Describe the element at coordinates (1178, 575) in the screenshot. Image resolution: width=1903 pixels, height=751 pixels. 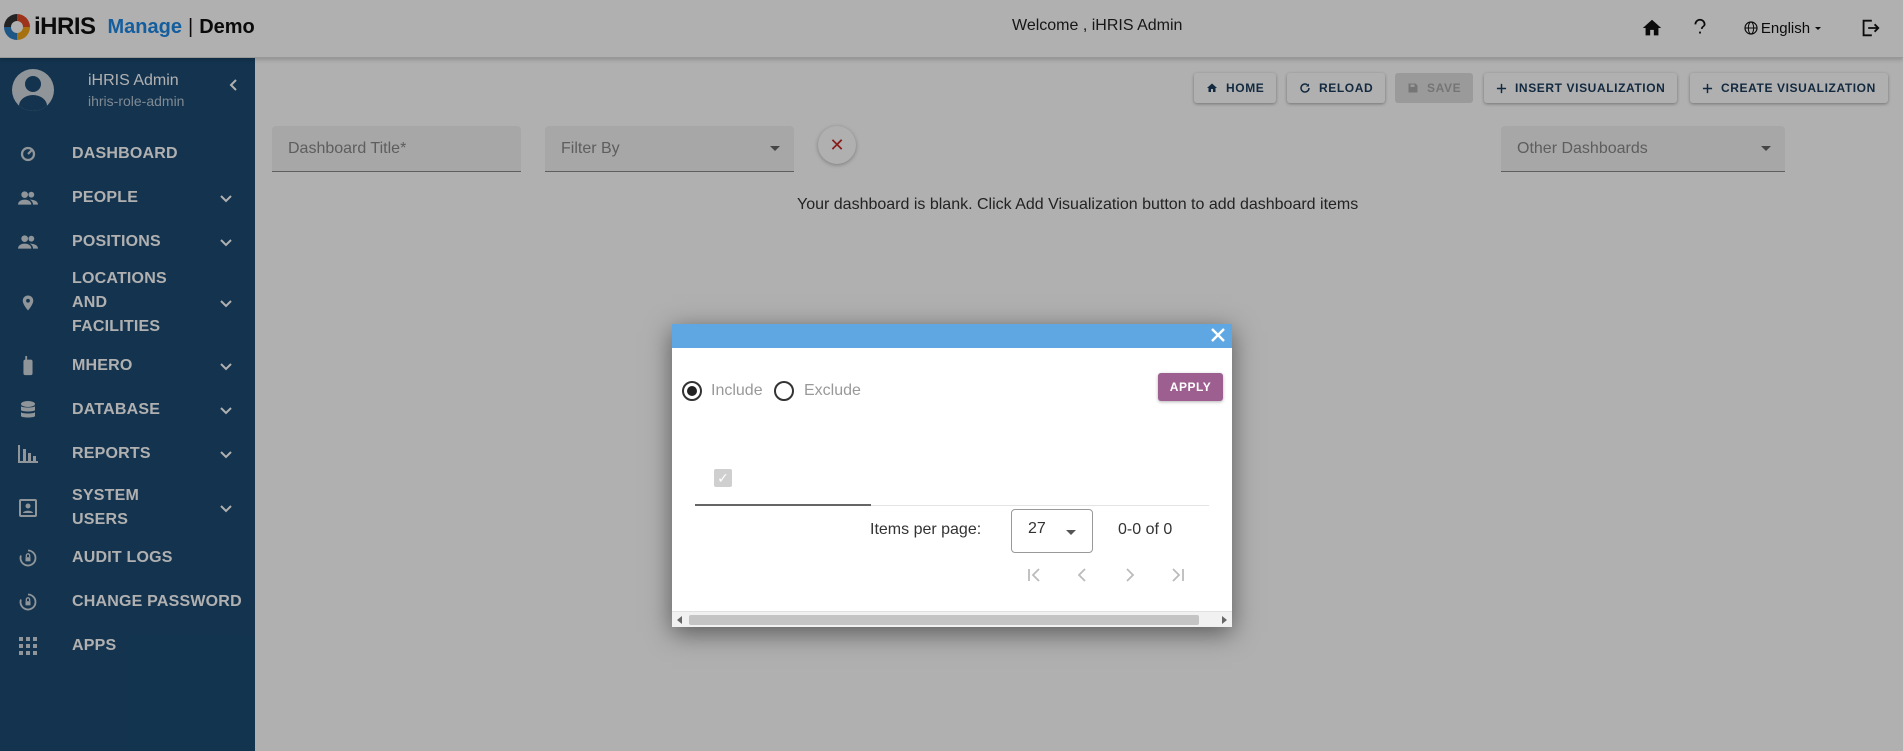
I see `last-page-icon` at that location.